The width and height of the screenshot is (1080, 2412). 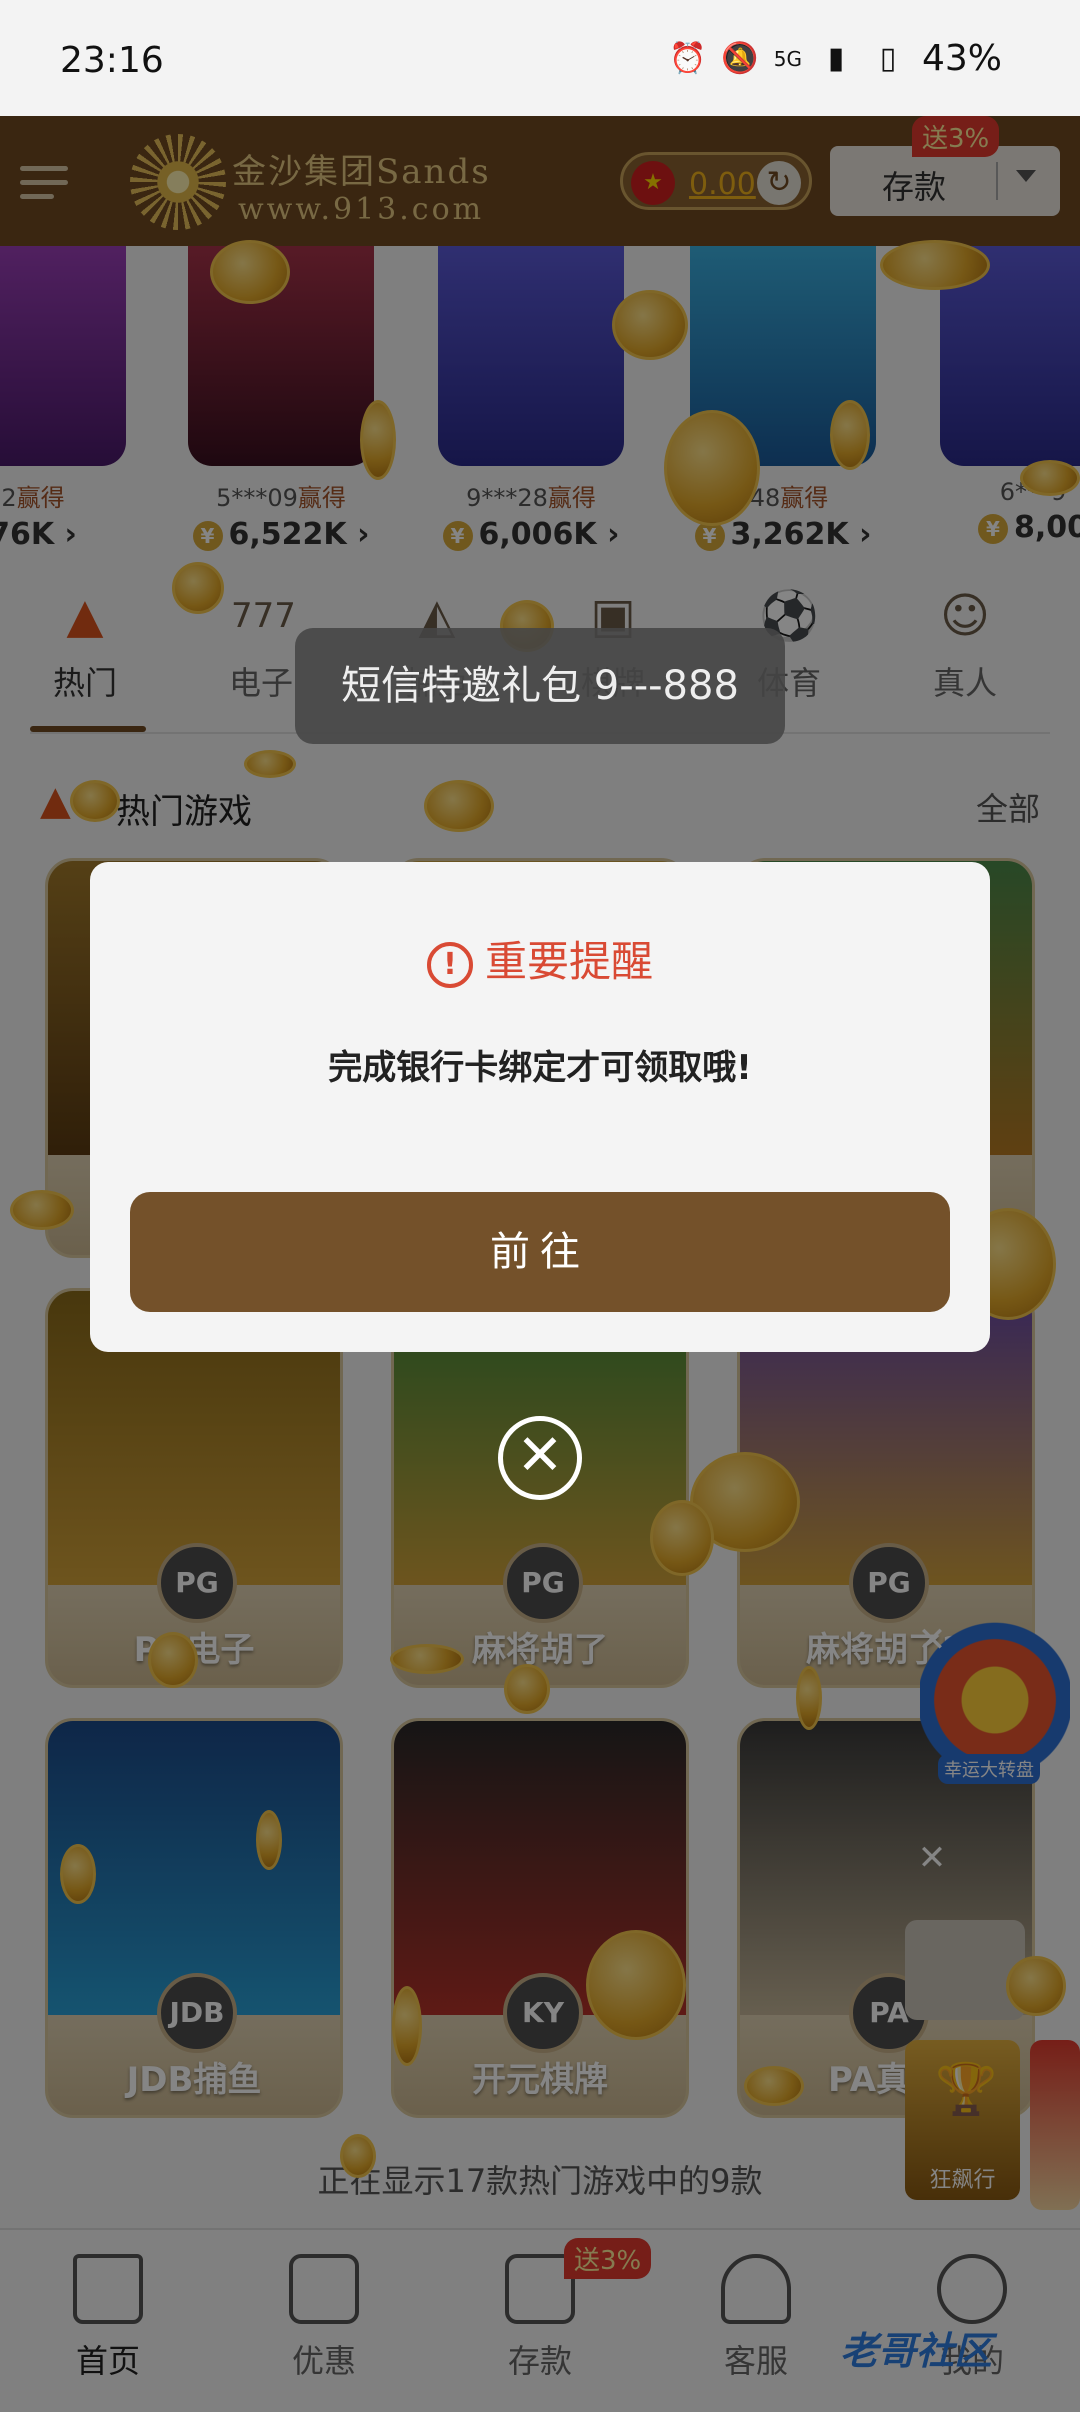 I want to click on dialog-message: 完成银行卡绑定才可领取哦!, so click(x=540, y=1068).